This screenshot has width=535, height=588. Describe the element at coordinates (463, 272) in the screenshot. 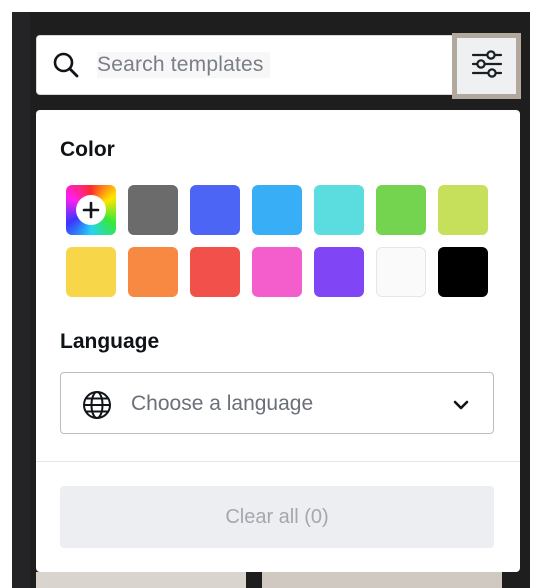

I see `color-swatch-black` at that location.